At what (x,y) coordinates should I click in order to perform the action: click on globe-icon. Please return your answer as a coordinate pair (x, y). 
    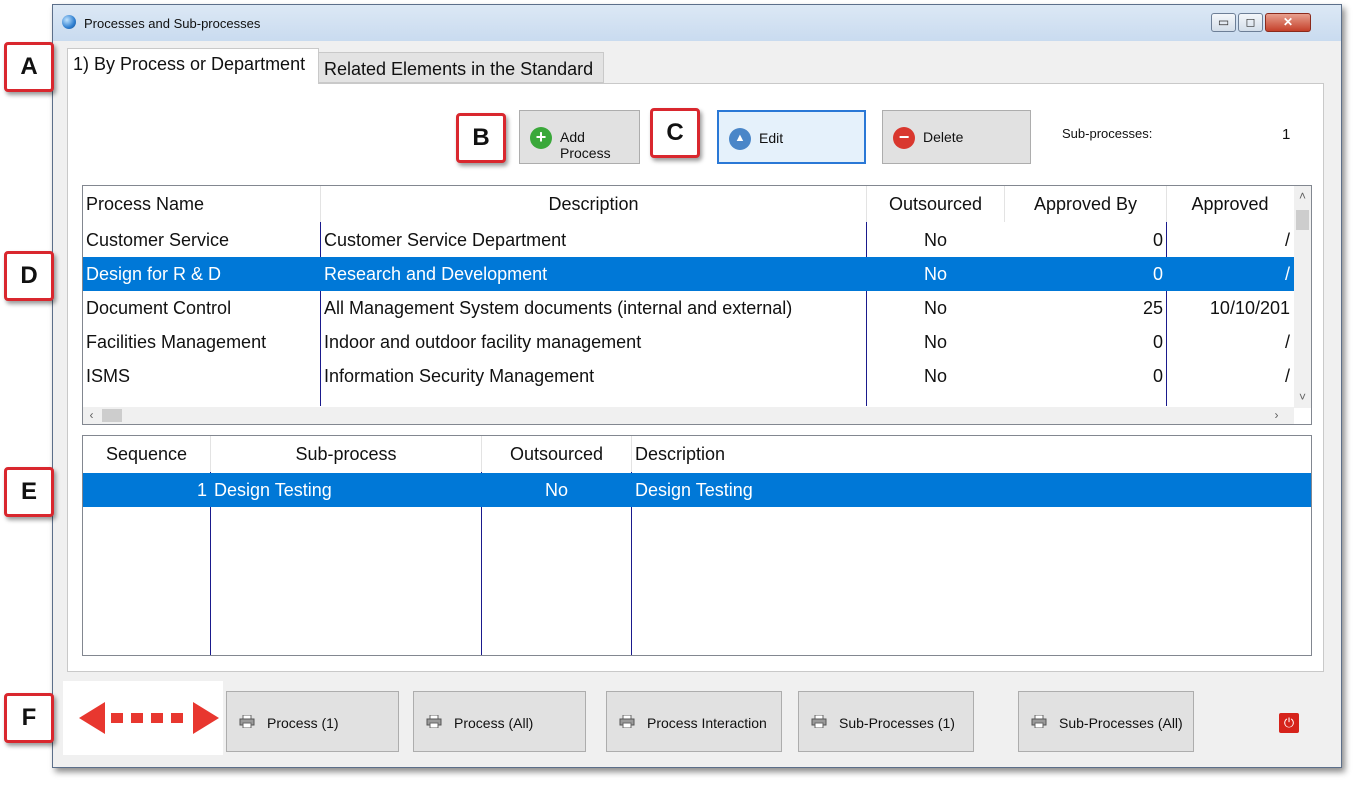
    Looking at the image, I should click on (69, 22).